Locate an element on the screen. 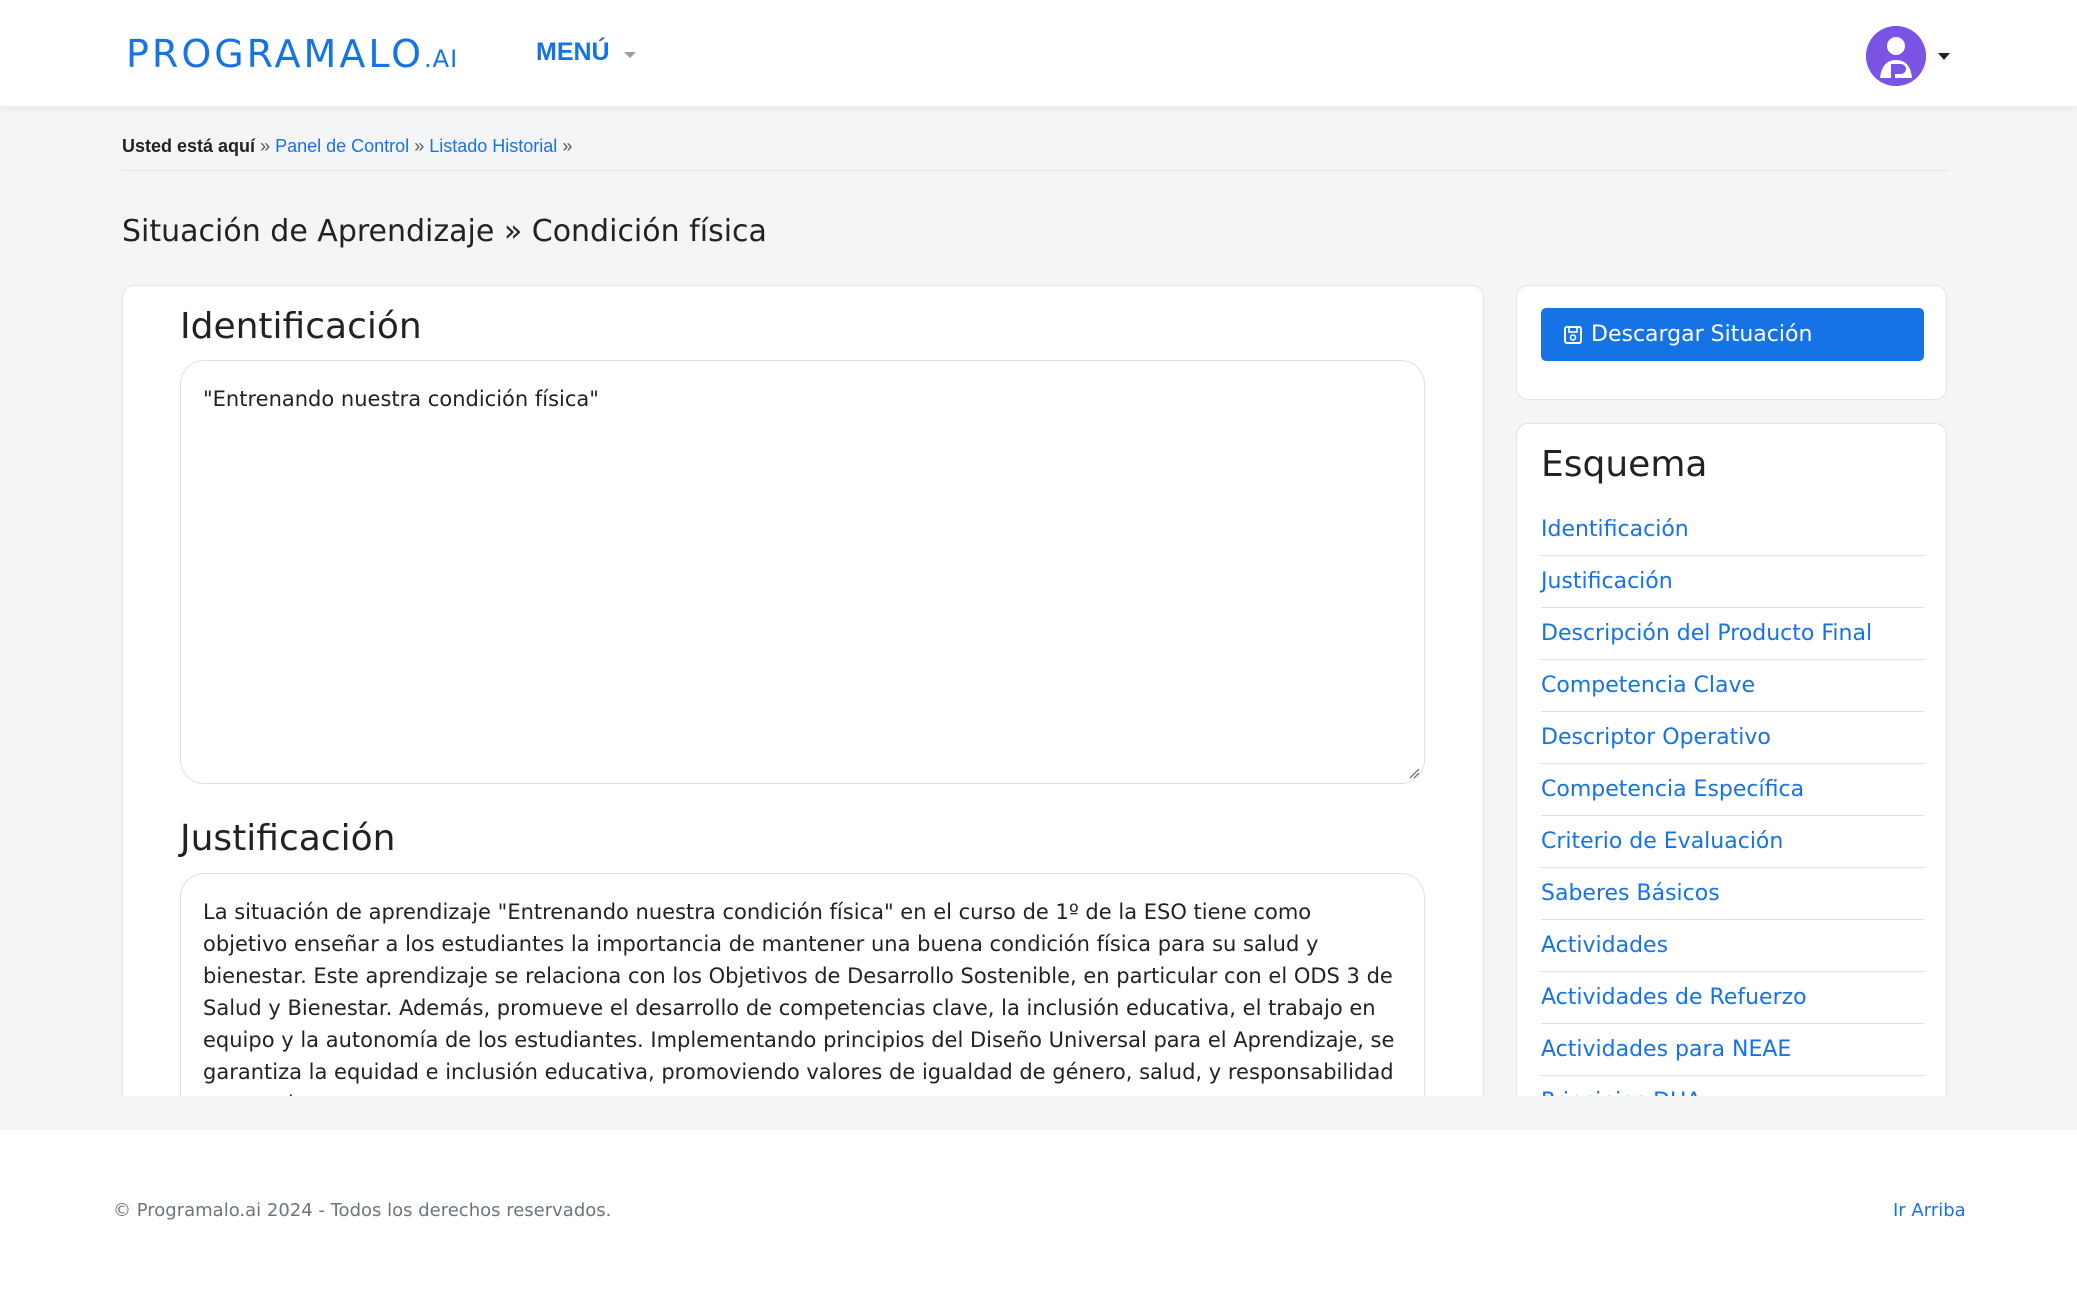  user-avatar-icon is located at coordinates (1896, 56).